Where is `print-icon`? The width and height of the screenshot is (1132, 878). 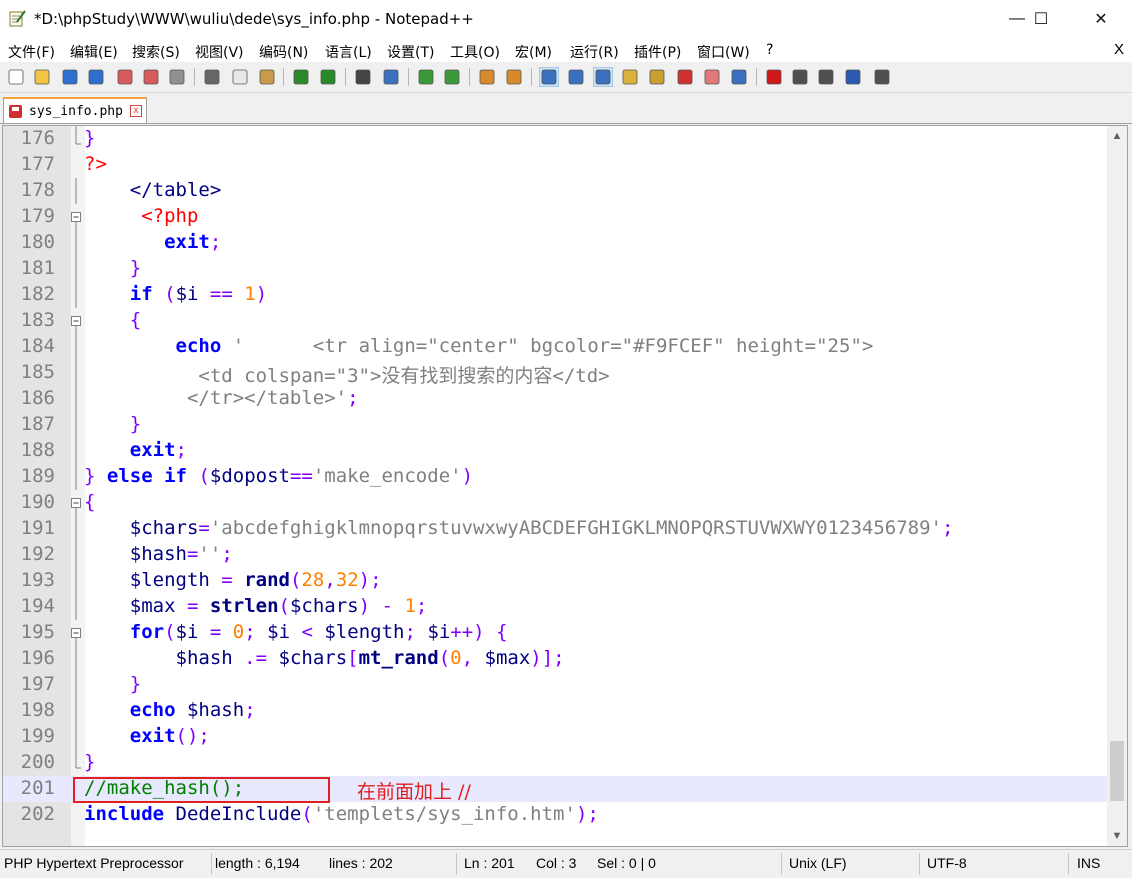 print-icon is located at coordinates (177, 77).